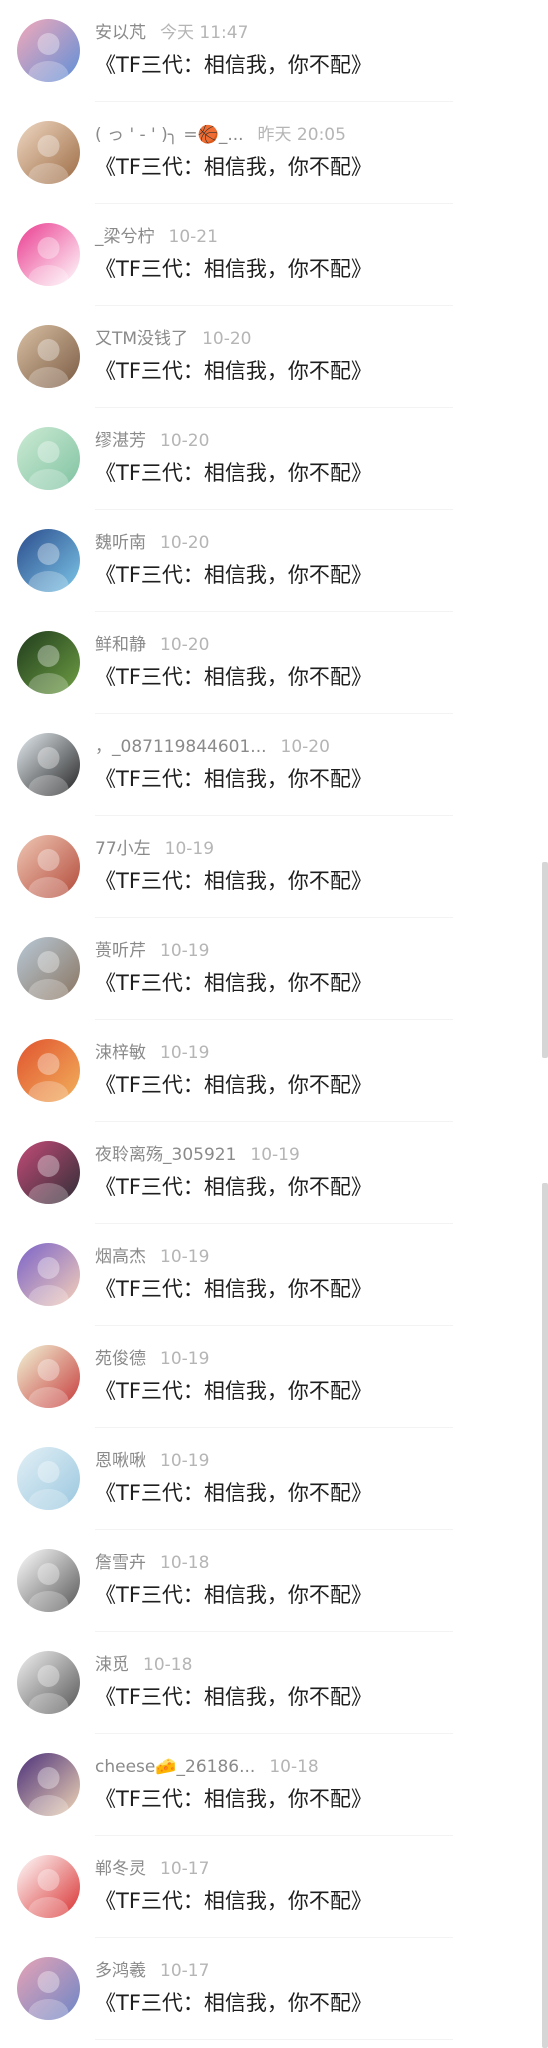  What do you see at coordinates (48, 458) in the screenshot?
I see `green-scene-avatar` at bounding box center [48, 458].